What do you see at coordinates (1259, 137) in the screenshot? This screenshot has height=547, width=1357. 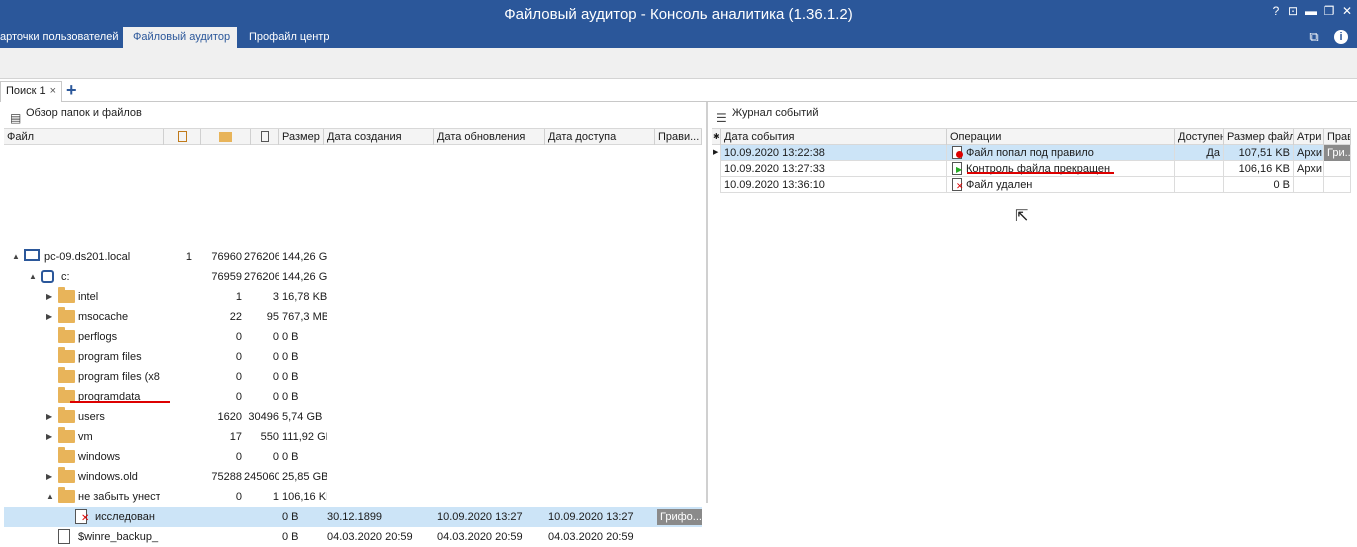 I see `col-file-size: Размер файла` at bounding box center [1259, 137].